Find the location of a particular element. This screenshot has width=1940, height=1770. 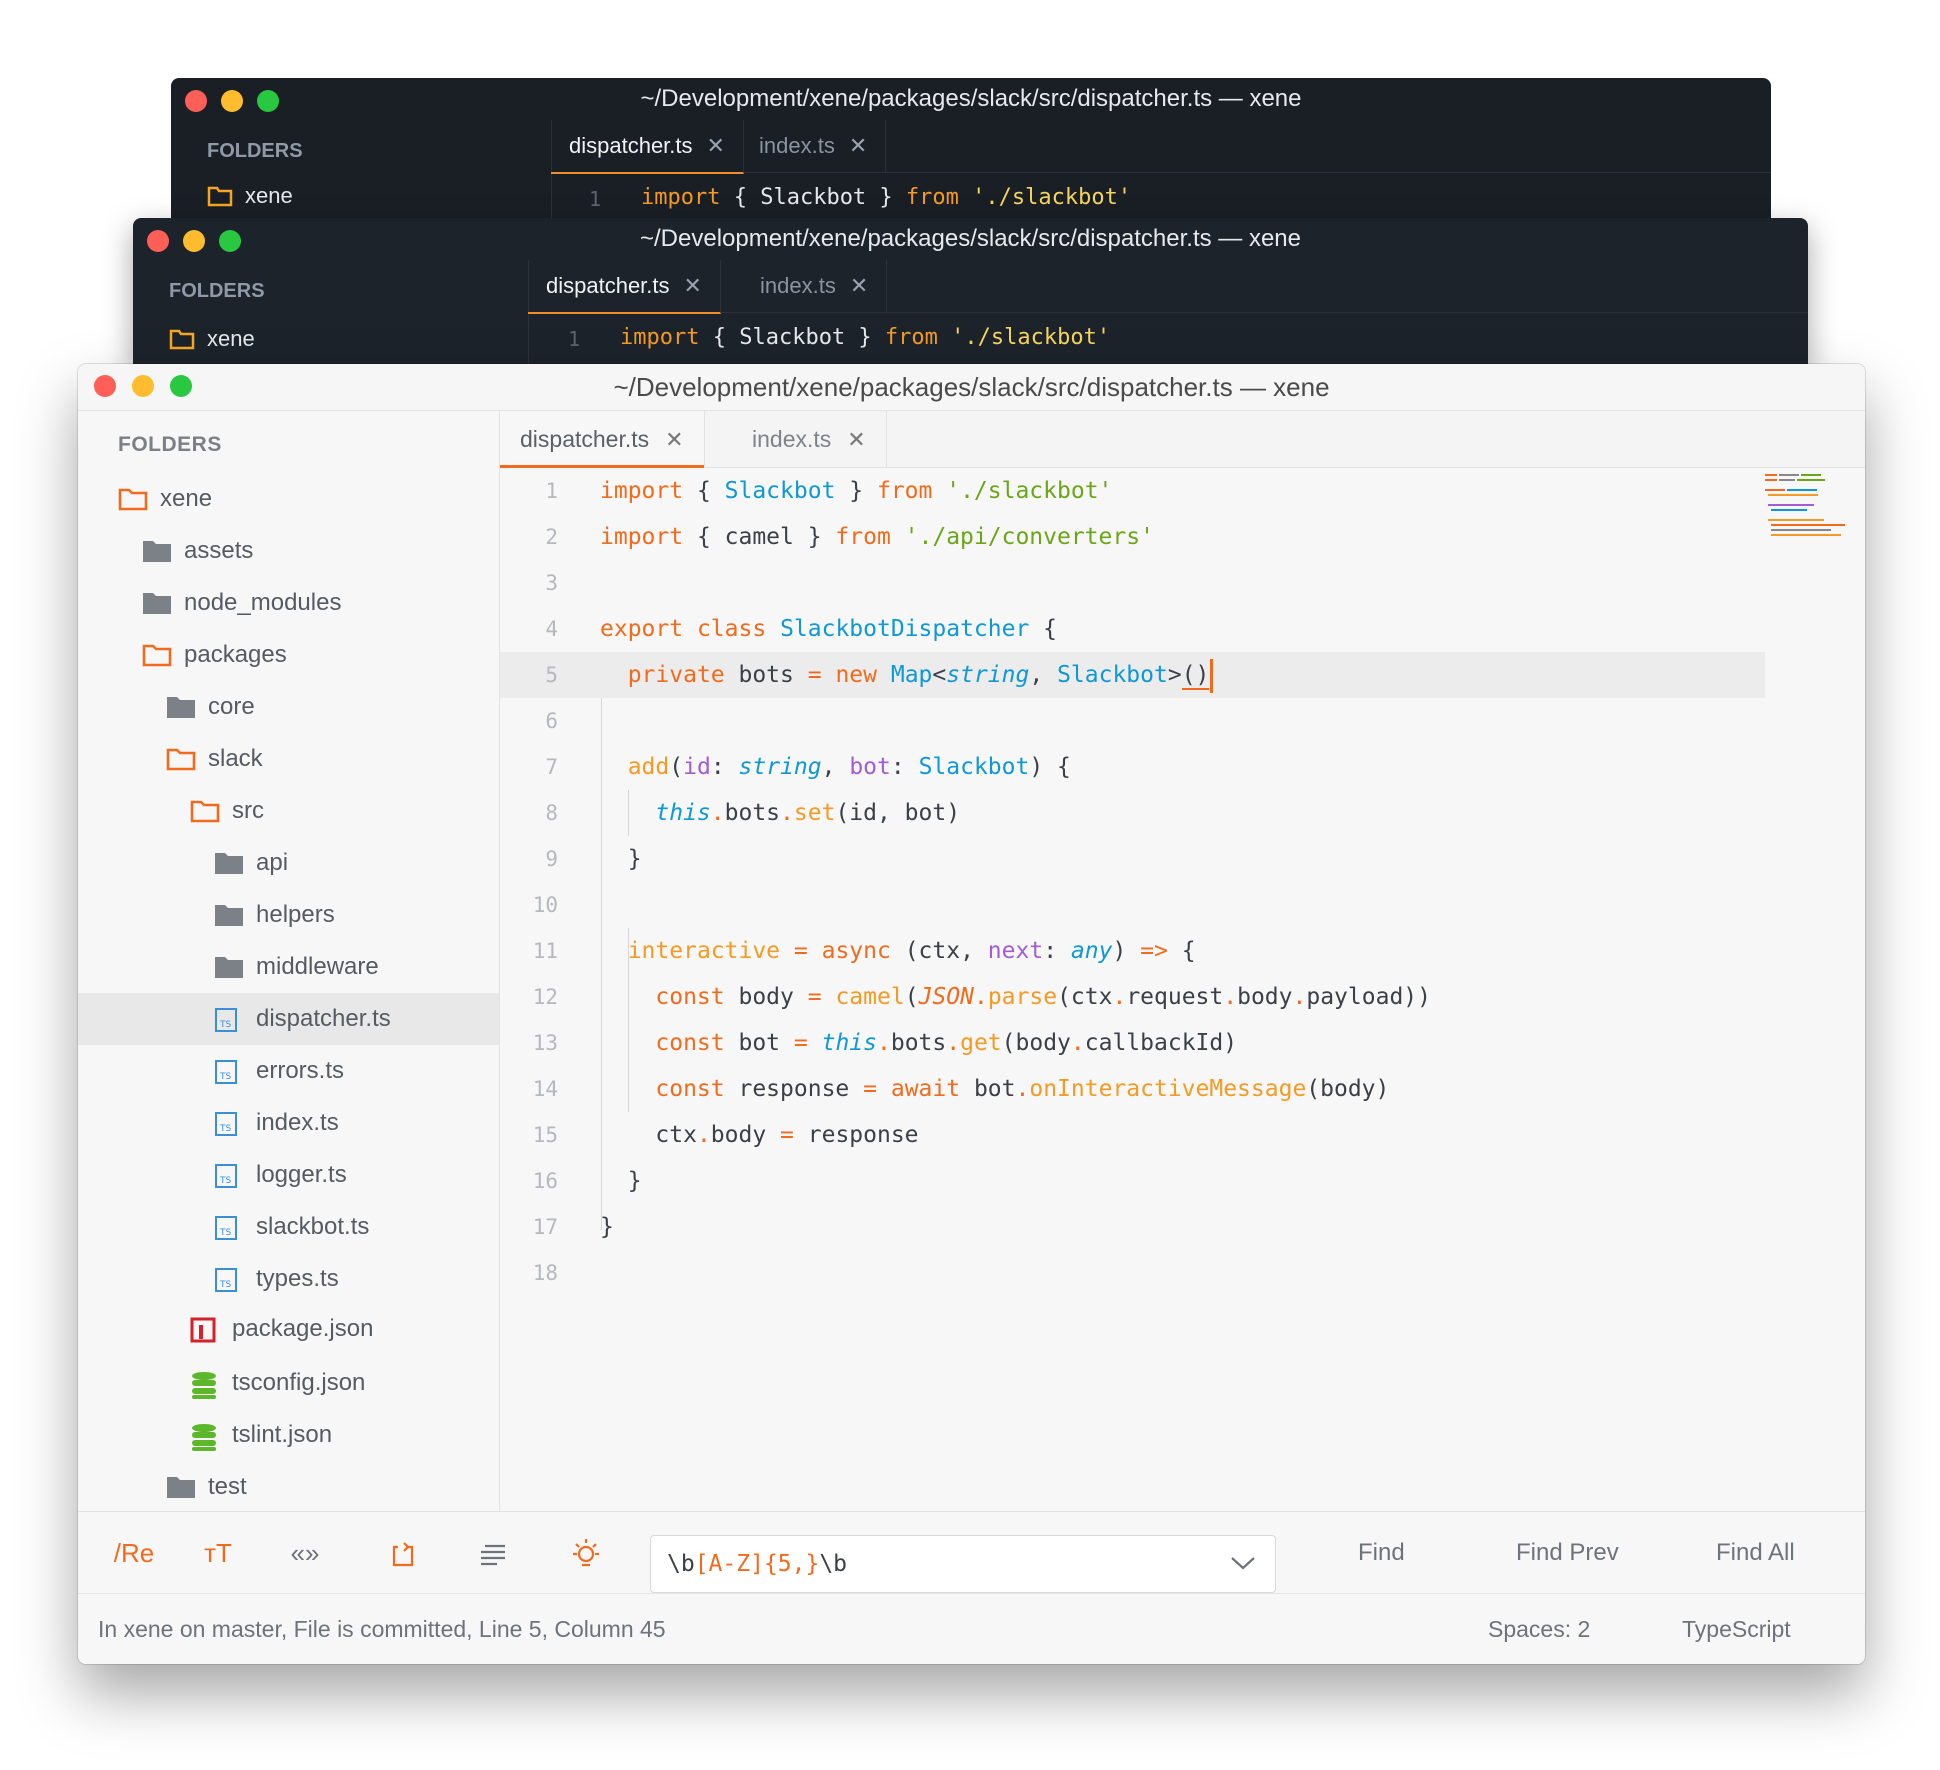

tree-item-assets: assets is located at coordinates (288, 551).